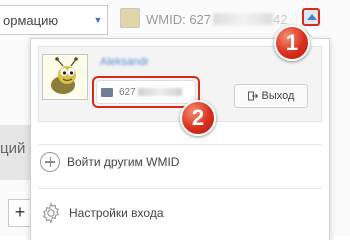 This screenshot has height=240, width=350. What do you see at coordinates (13, 148) in the screenshot?
I see `page-side-text: ций` at bounding box center [13, 148].